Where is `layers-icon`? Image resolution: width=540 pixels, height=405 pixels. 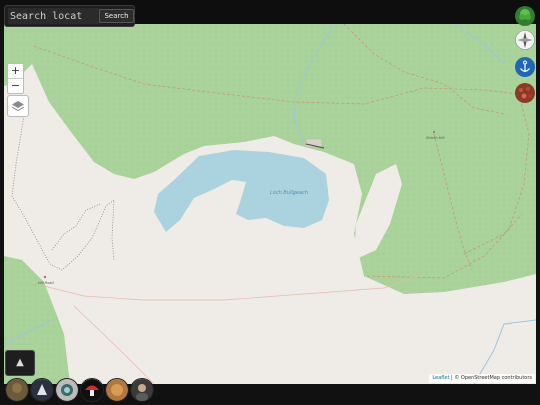 layers-icon is located at coordinates (18, 106).